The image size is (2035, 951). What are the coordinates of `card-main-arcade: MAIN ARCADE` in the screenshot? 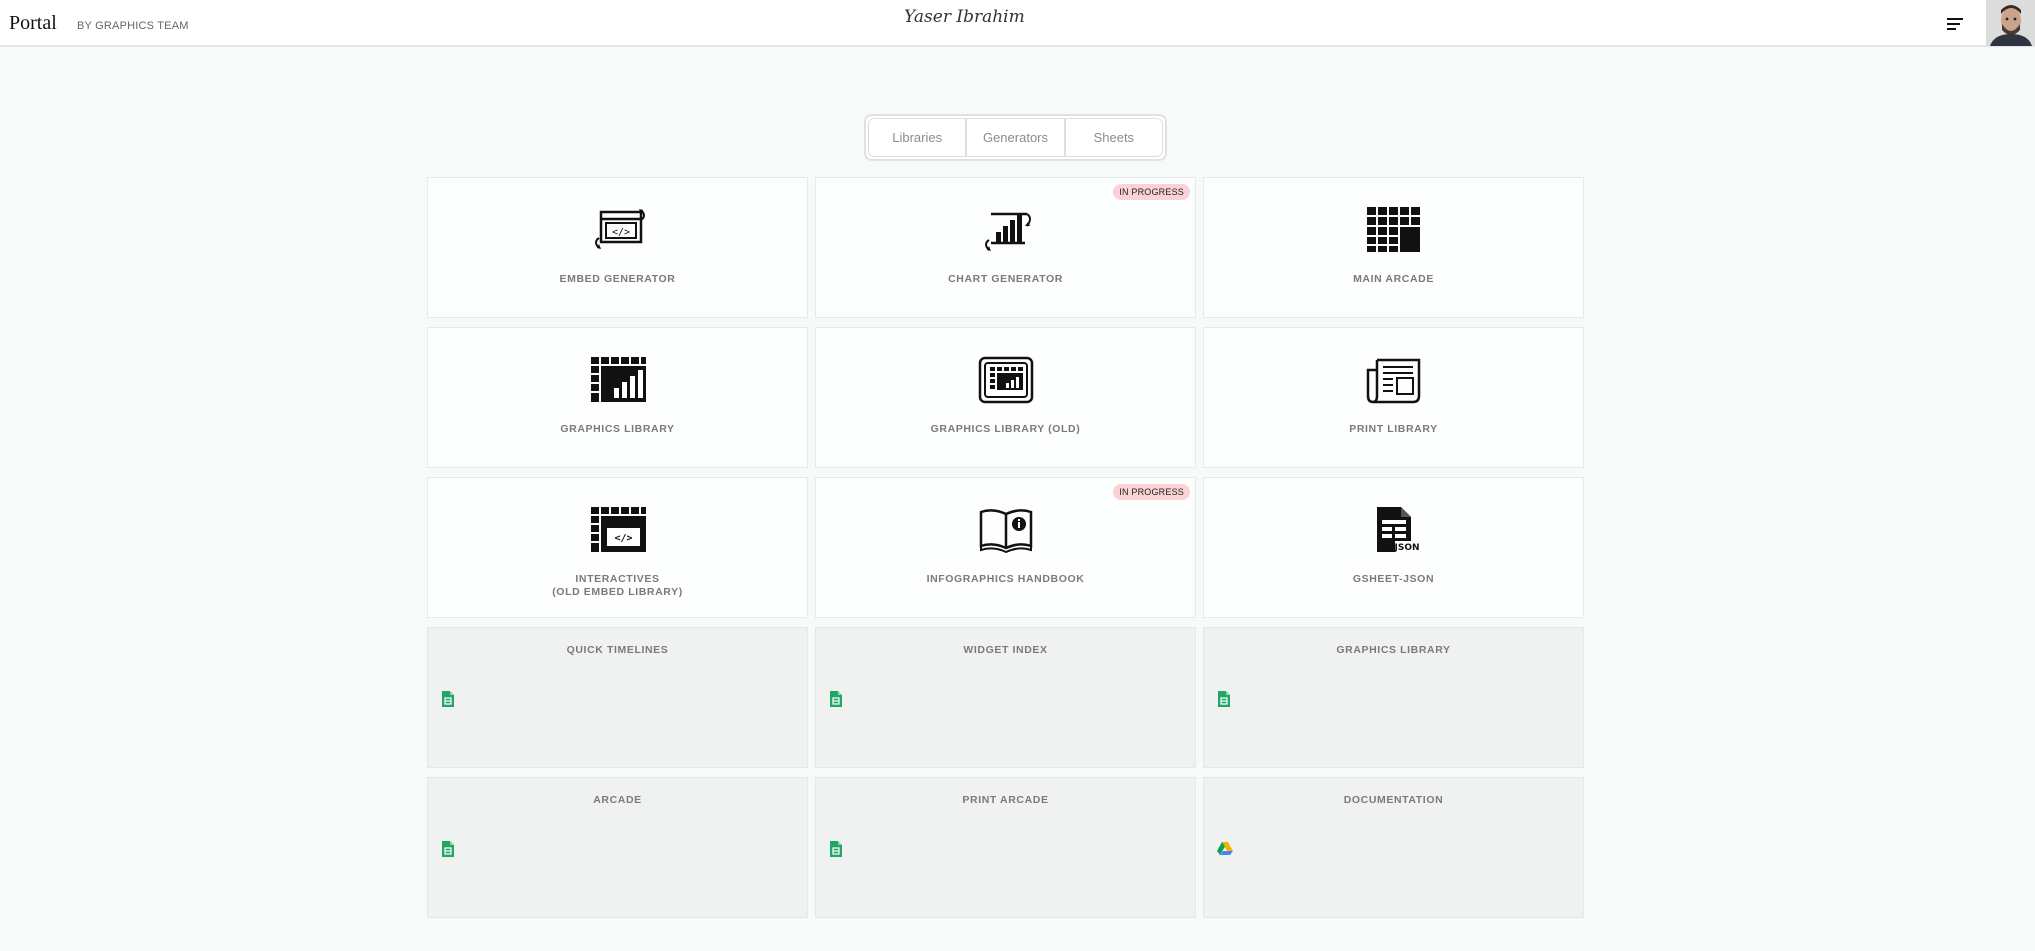 It's located at (1393, 247).